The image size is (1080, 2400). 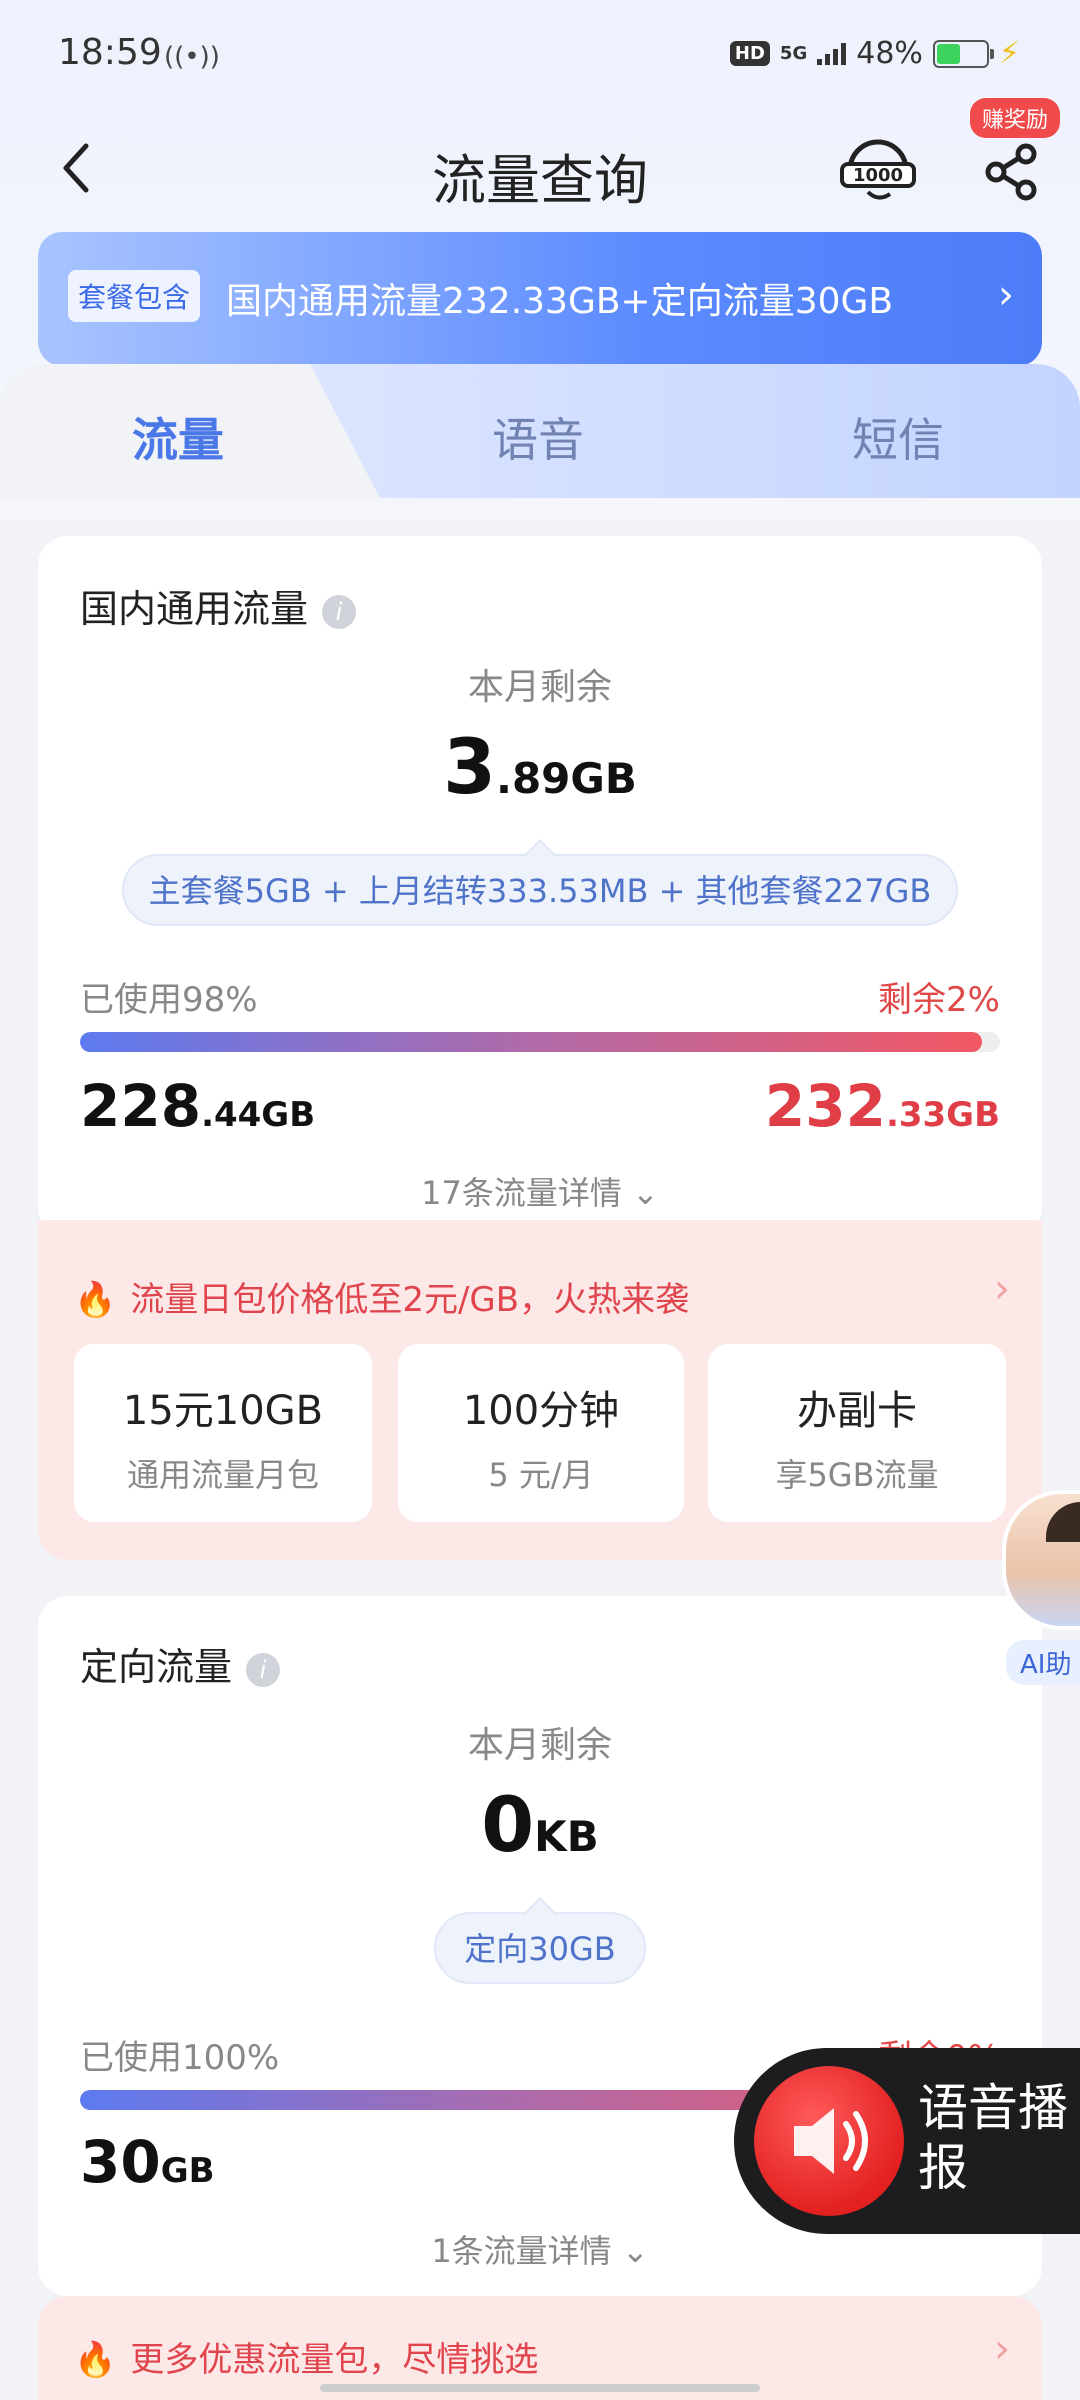 I want to click on directed-used-value: 30GB, so click(x=147, y=2162).